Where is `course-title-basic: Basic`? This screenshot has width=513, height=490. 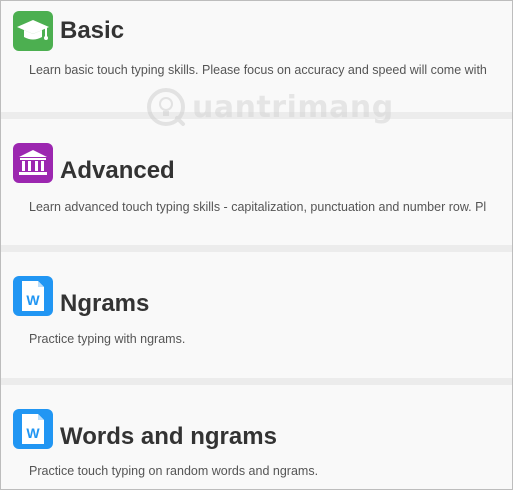
course-title-basic: Basic is located at coordinates (92, 31).